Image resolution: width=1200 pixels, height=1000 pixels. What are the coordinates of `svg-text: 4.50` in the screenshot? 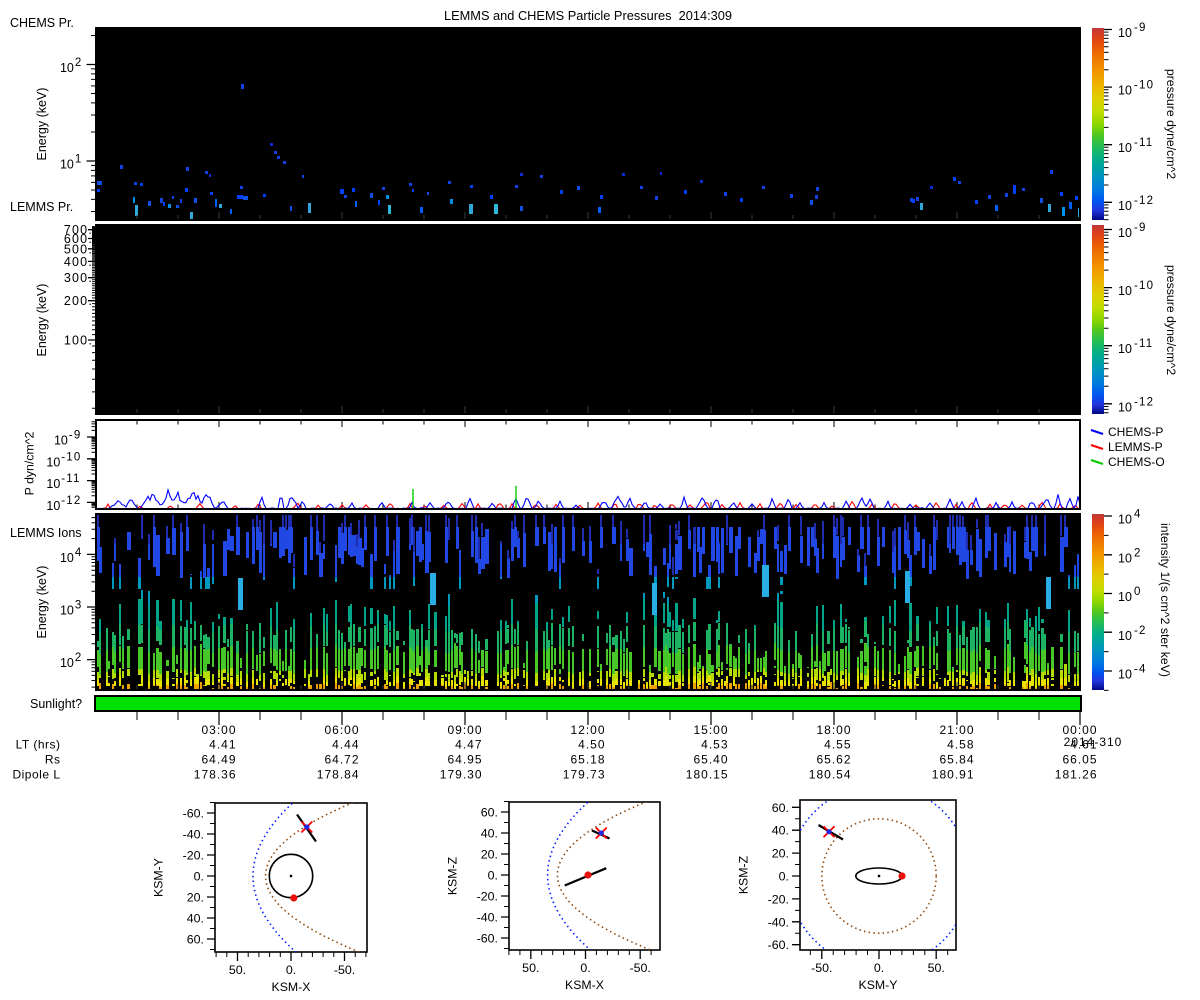 It's located at (591, 745).